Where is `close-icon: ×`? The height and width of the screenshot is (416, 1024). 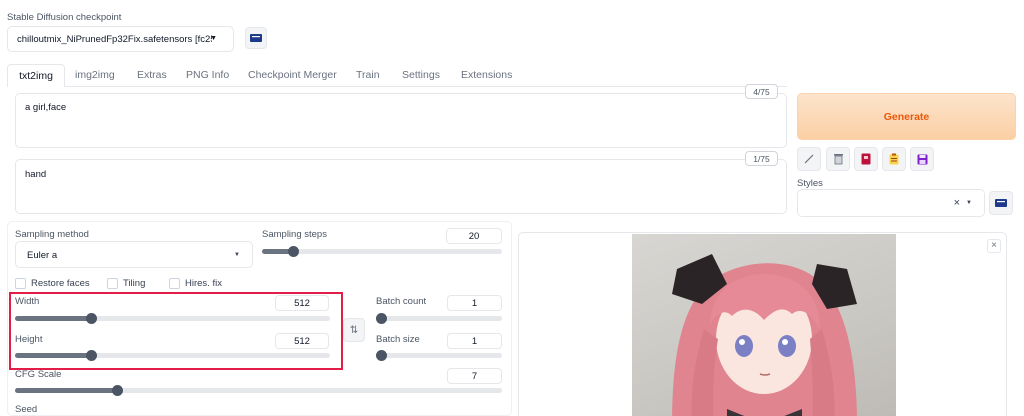 close-icon: × is located at coordinates (994, 245).